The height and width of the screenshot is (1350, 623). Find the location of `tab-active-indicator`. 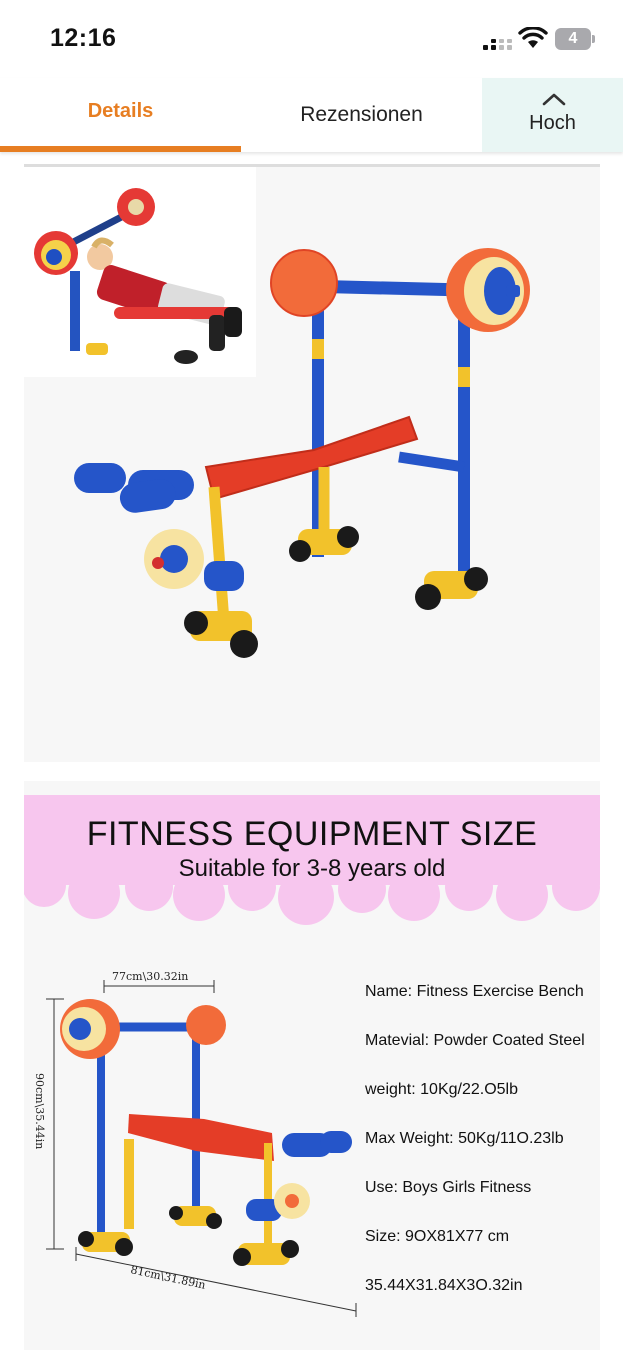

tab-active-indicator is located at coordinates (120, 149).